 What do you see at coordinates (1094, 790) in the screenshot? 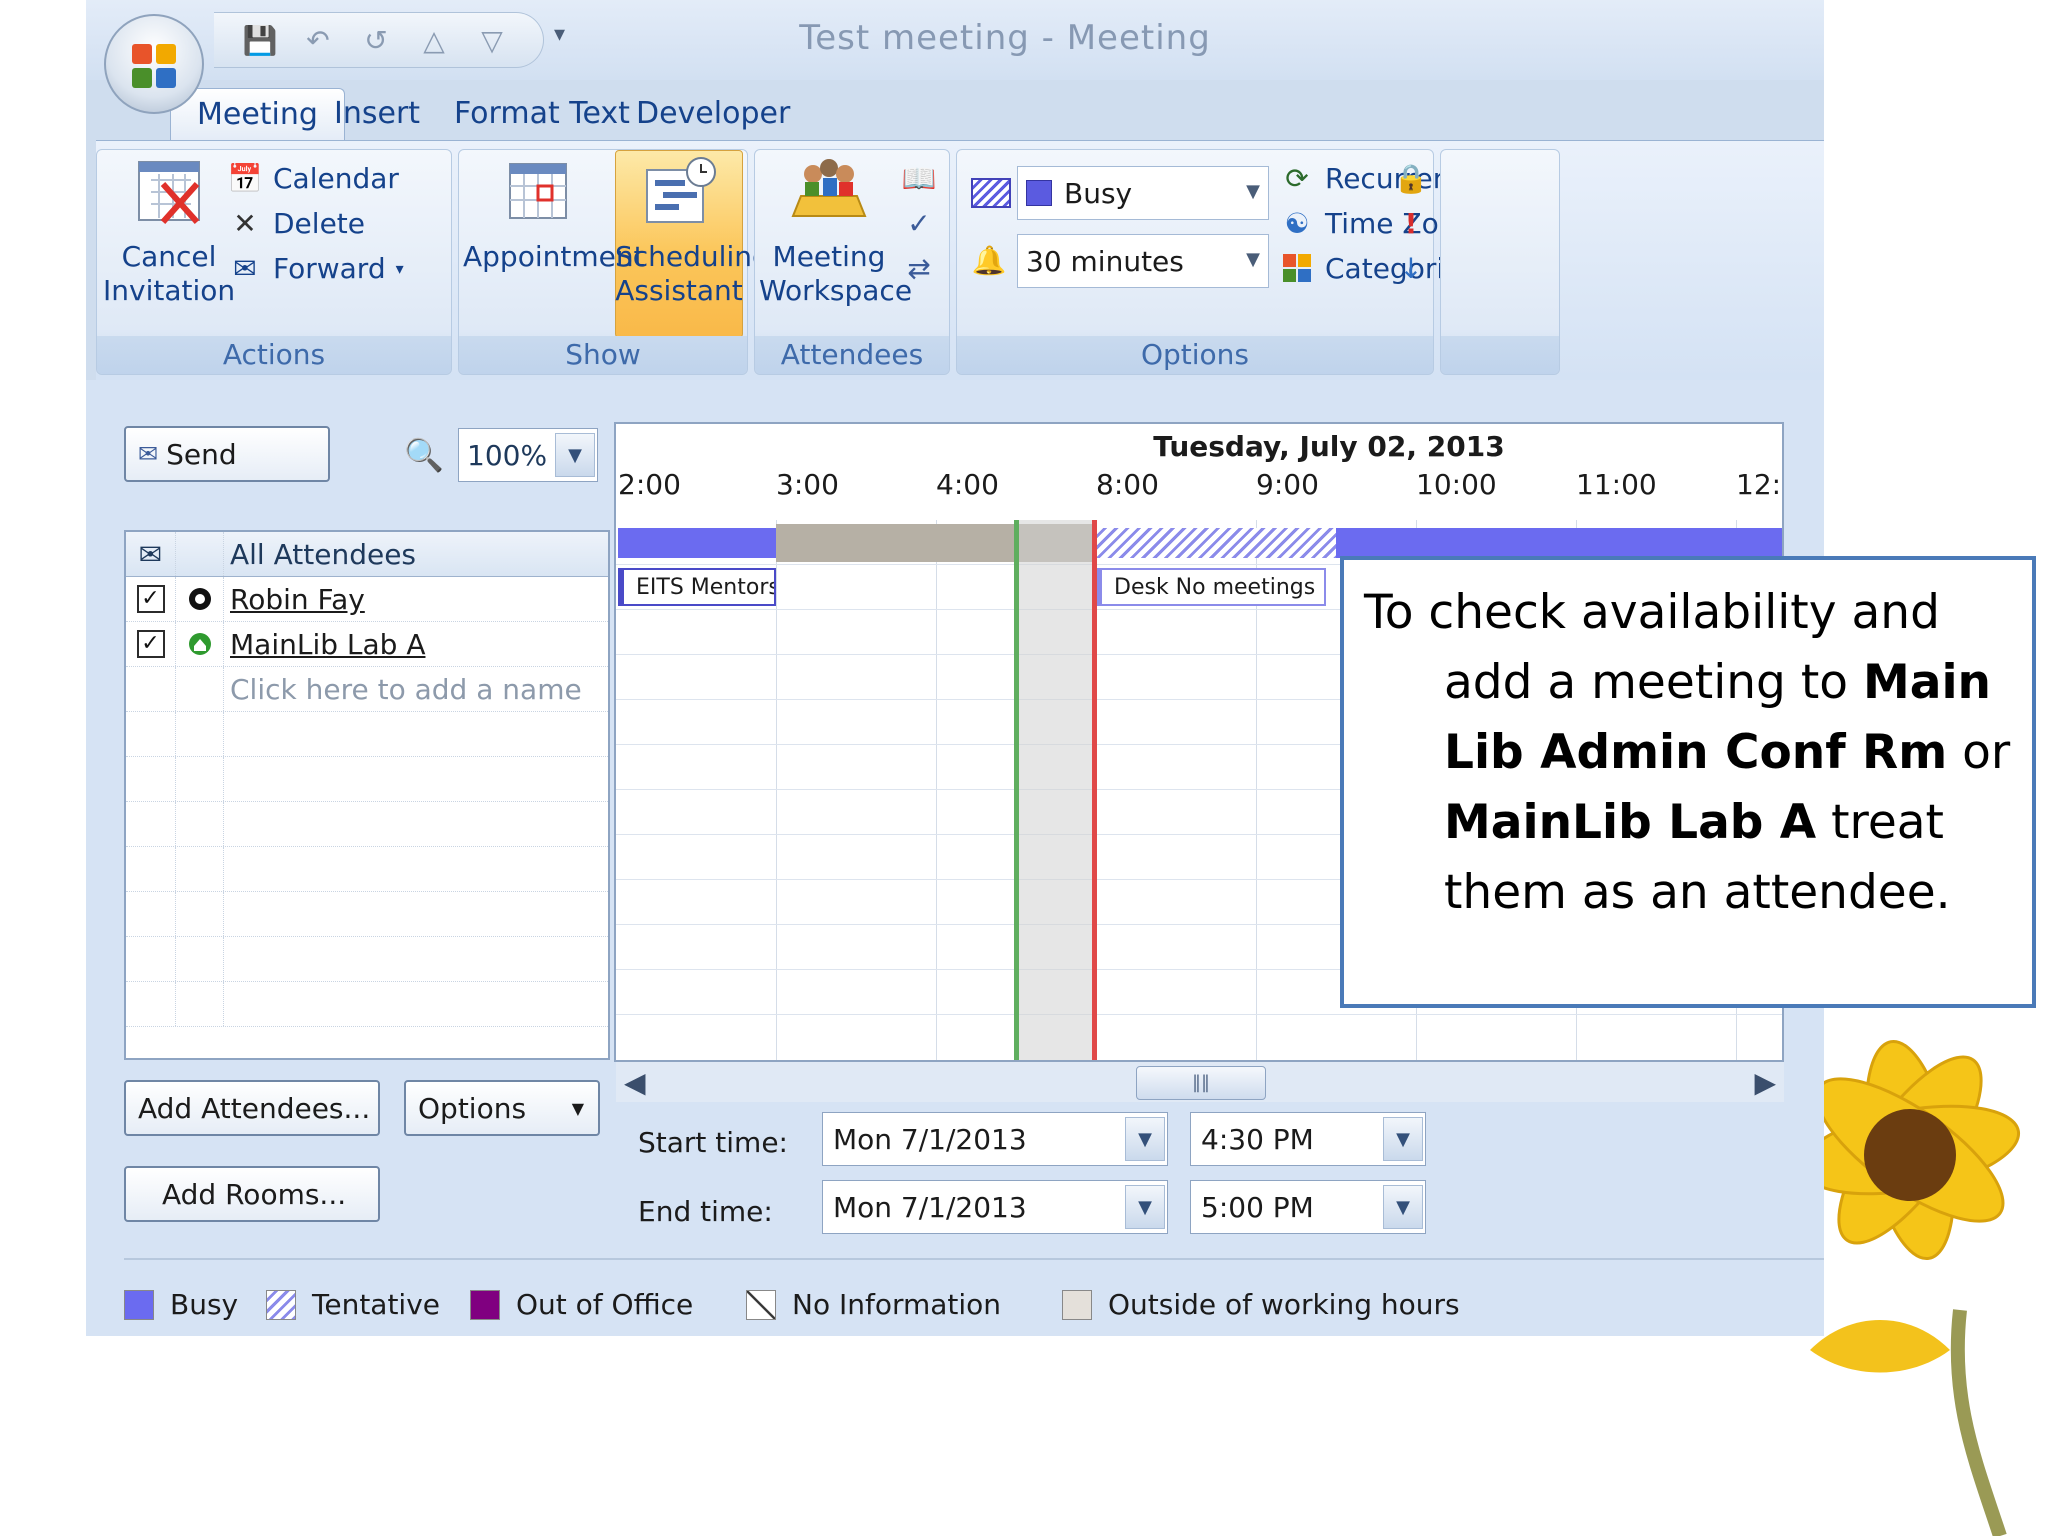
I see `end-time-line` at bounding box center [1094, 790].